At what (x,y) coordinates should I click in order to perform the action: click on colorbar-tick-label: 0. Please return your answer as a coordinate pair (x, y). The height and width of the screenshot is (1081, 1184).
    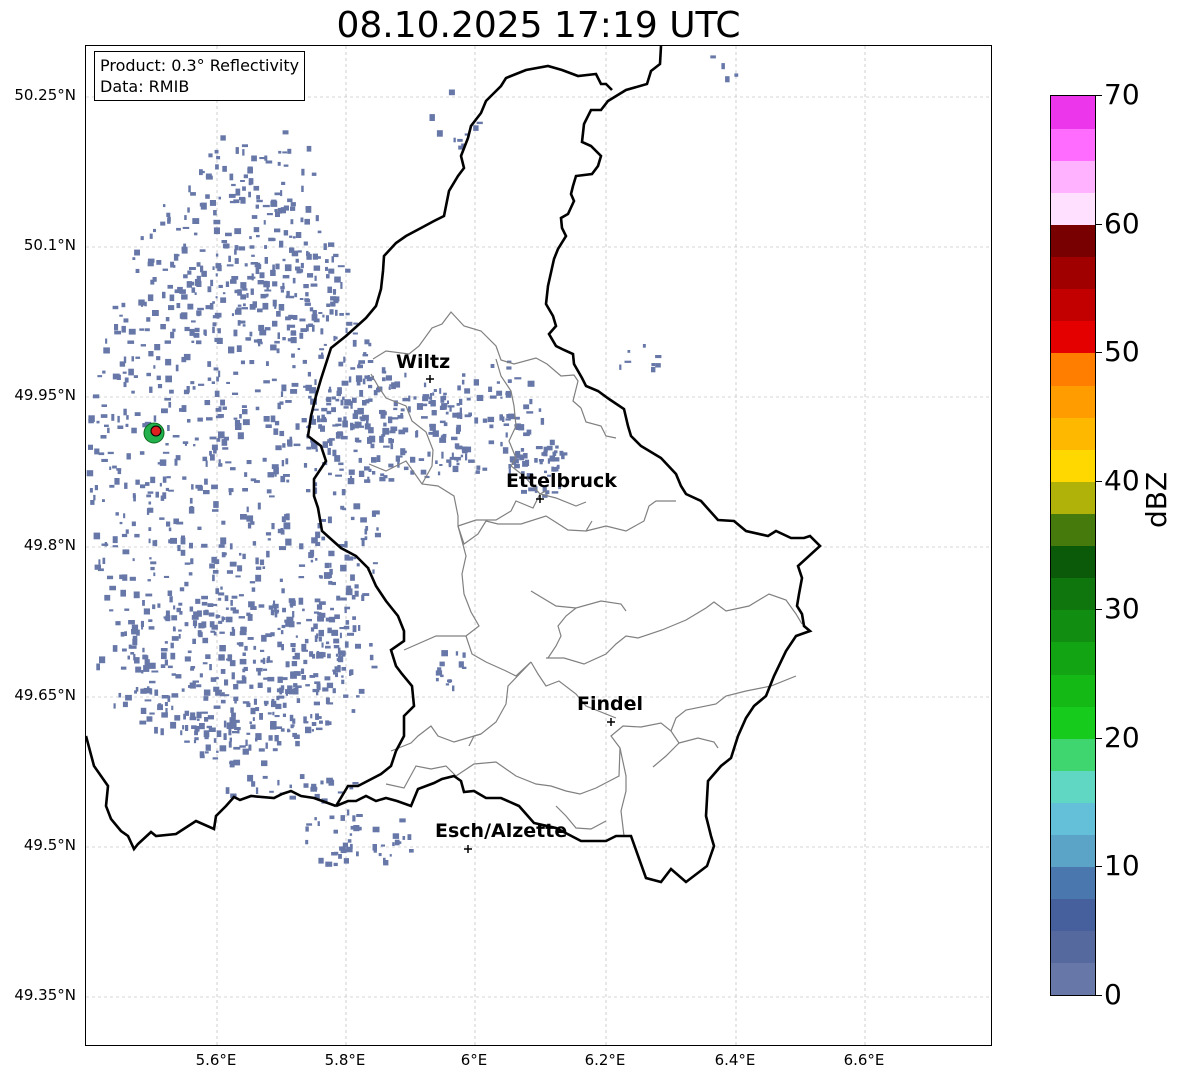
    Looking at the image, I should click on (1113, 994).